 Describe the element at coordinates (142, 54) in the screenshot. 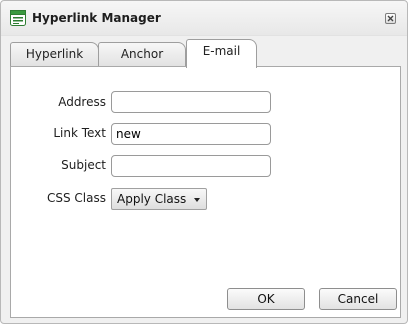

I see `tab-anchor: Anchor` at that location.